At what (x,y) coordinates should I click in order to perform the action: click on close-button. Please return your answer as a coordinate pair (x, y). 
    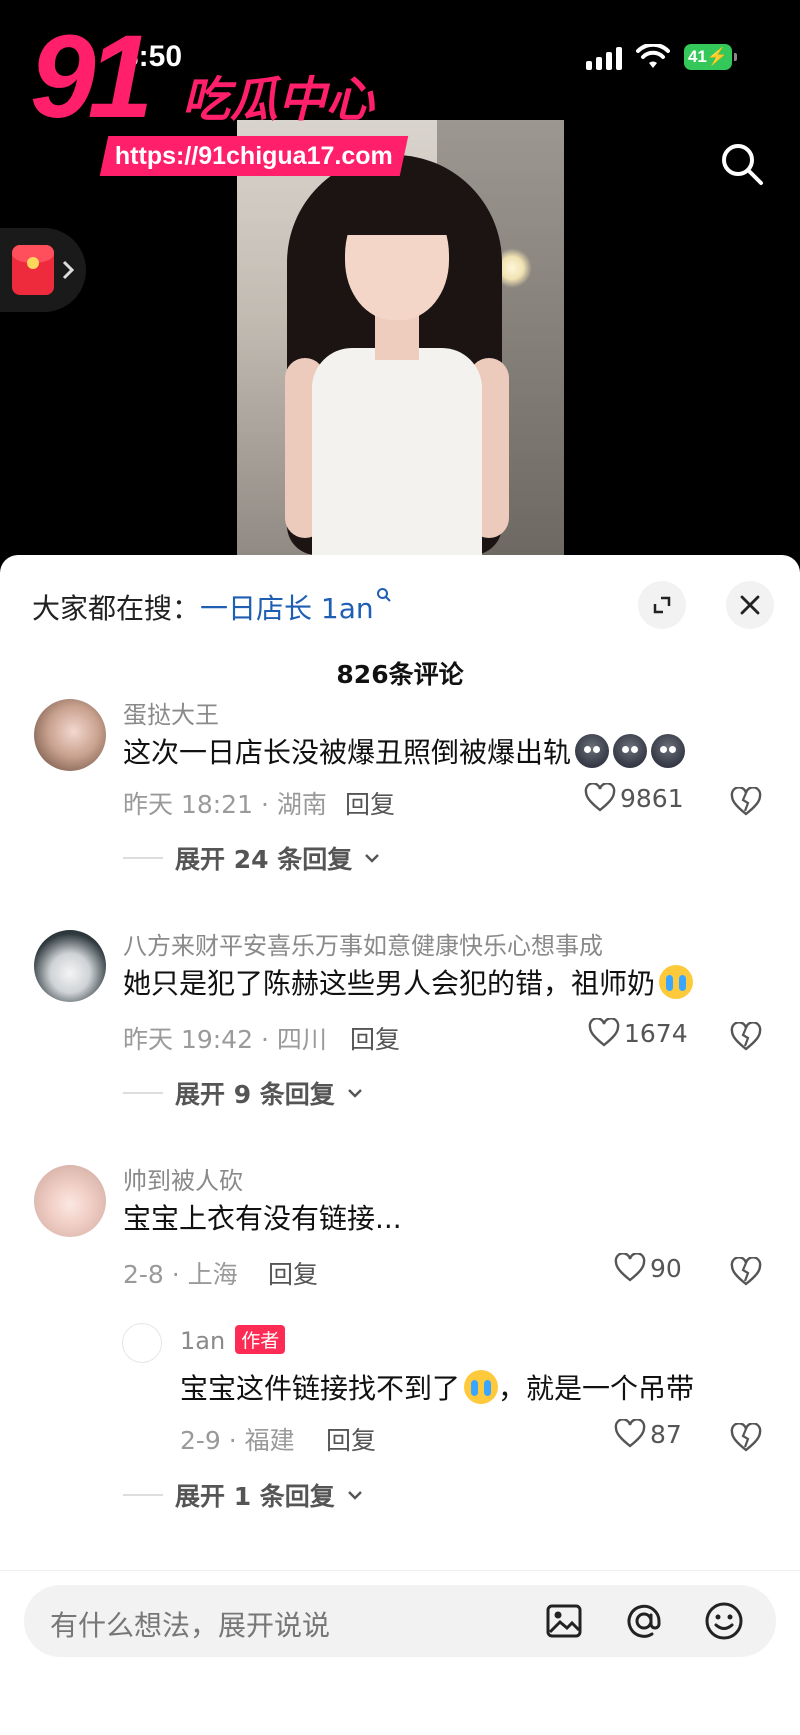
    Looking at the image, I should click on (750, 605).